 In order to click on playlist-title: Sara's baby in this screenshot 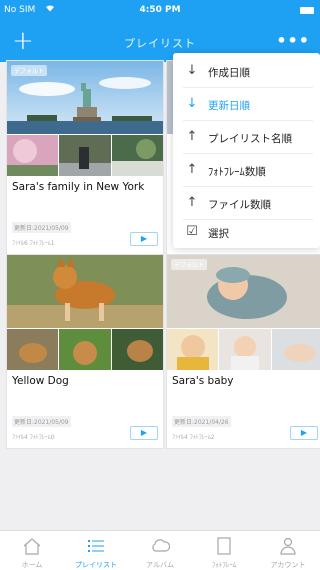, I will do `click(203, 381)`.